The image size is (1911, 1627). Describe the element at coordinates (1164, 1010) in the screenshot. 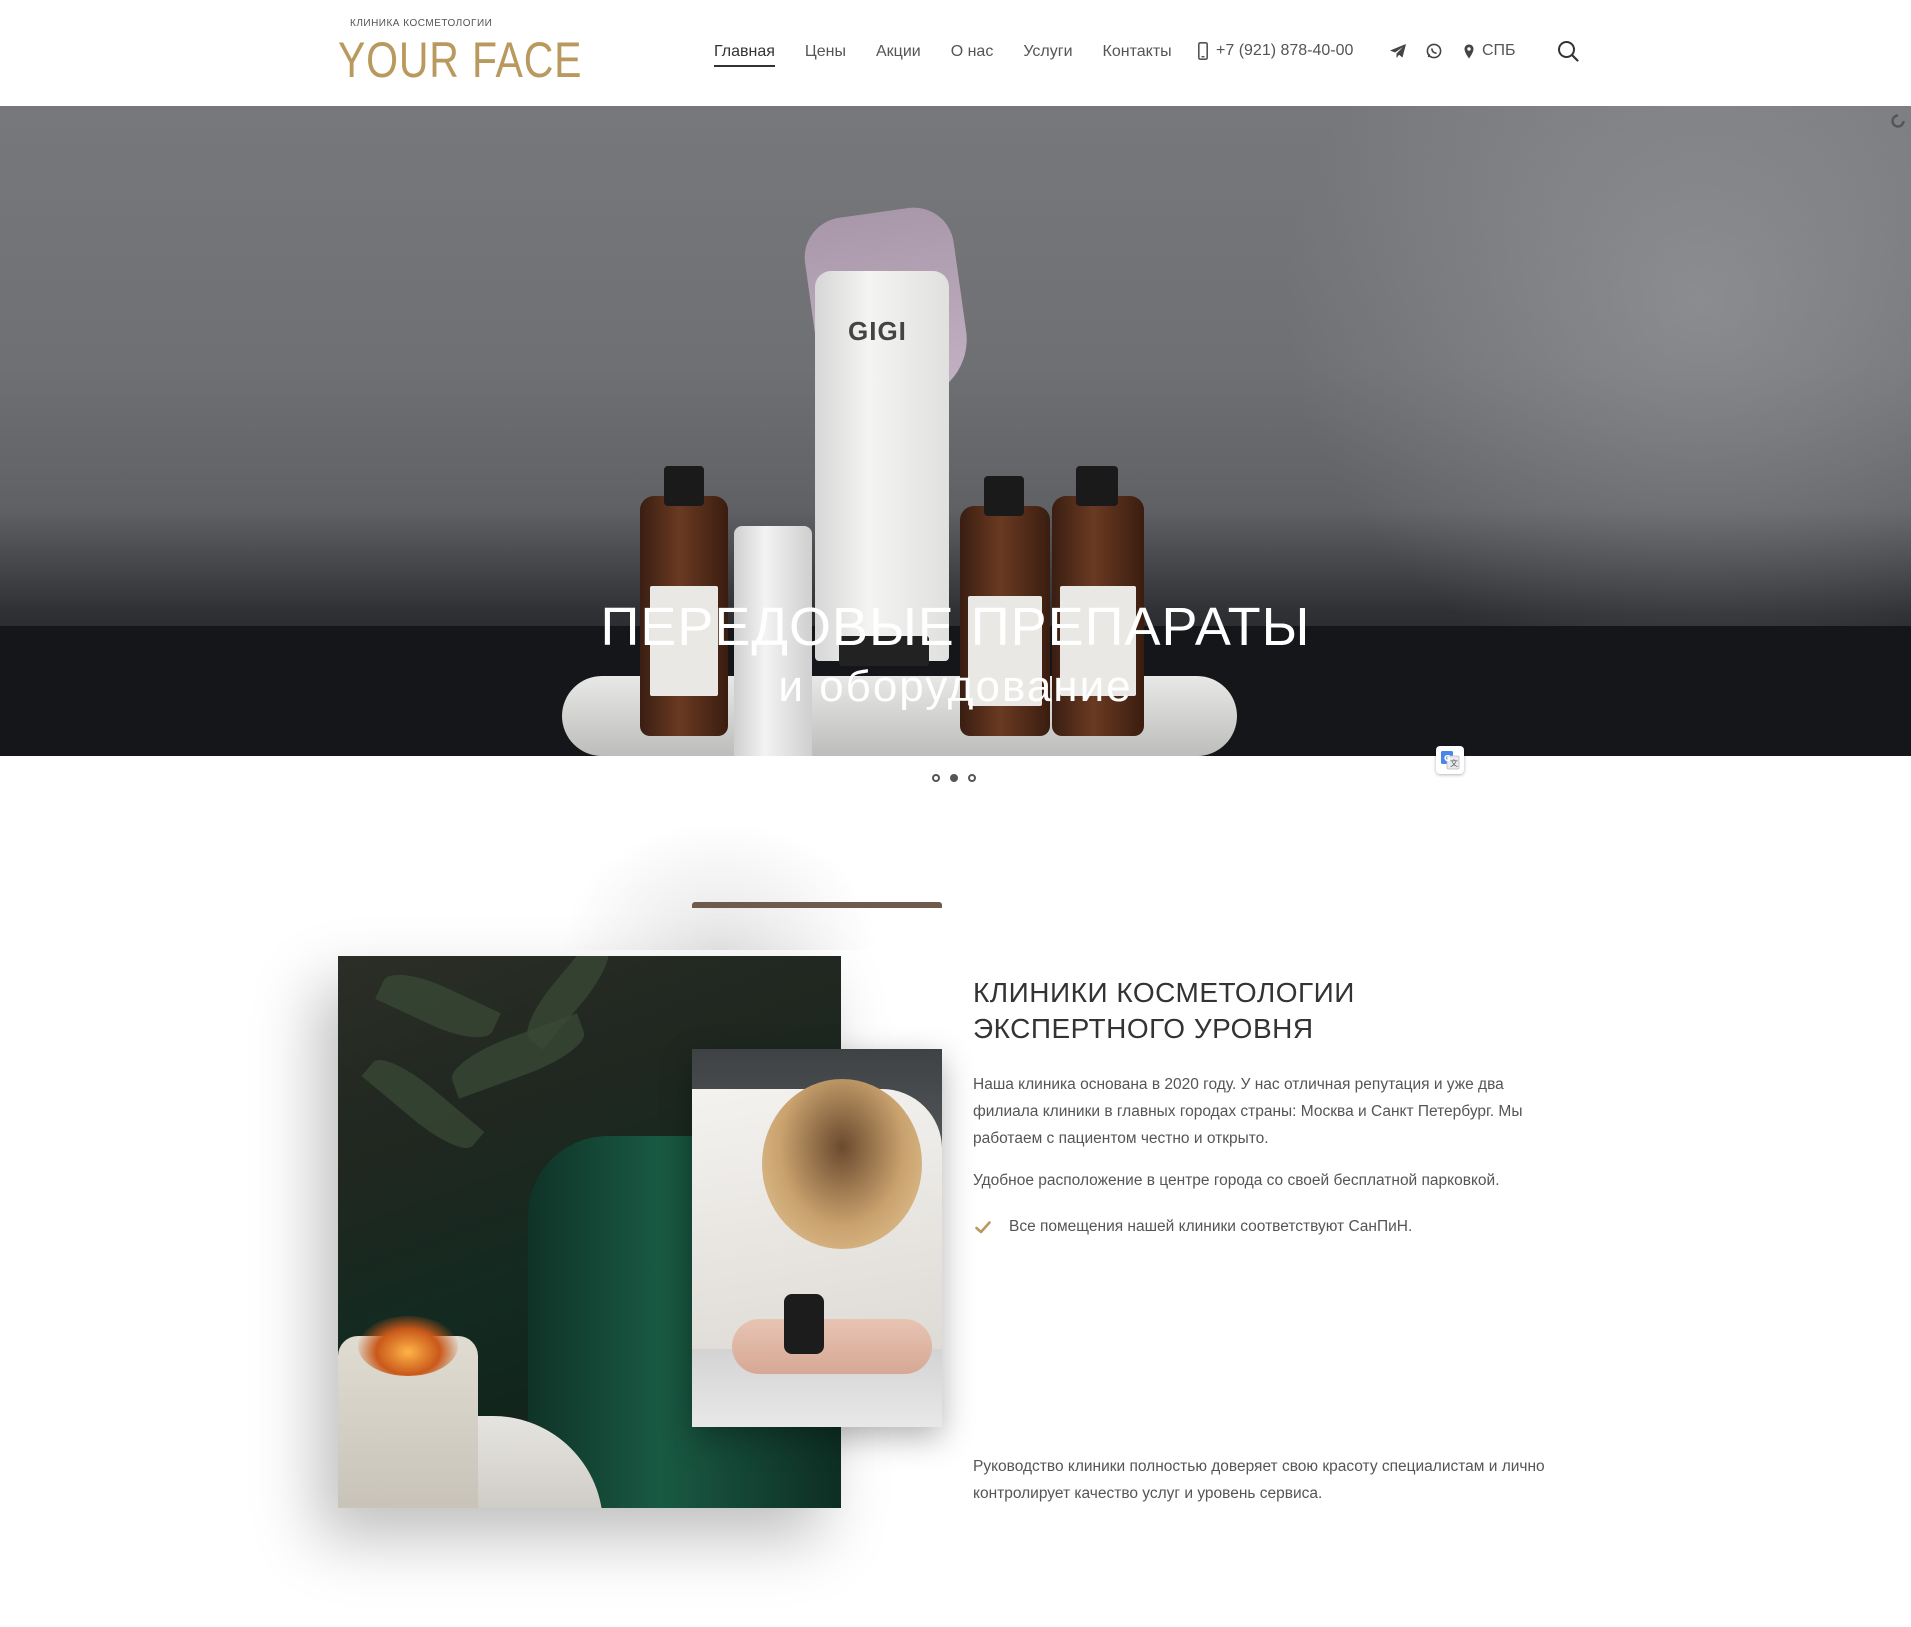

I see `about-title: КЛИНИКИ КОСМЕТОЛОГИИ ЭКСПЕРТНОГО УРОВНЯ` at that location.